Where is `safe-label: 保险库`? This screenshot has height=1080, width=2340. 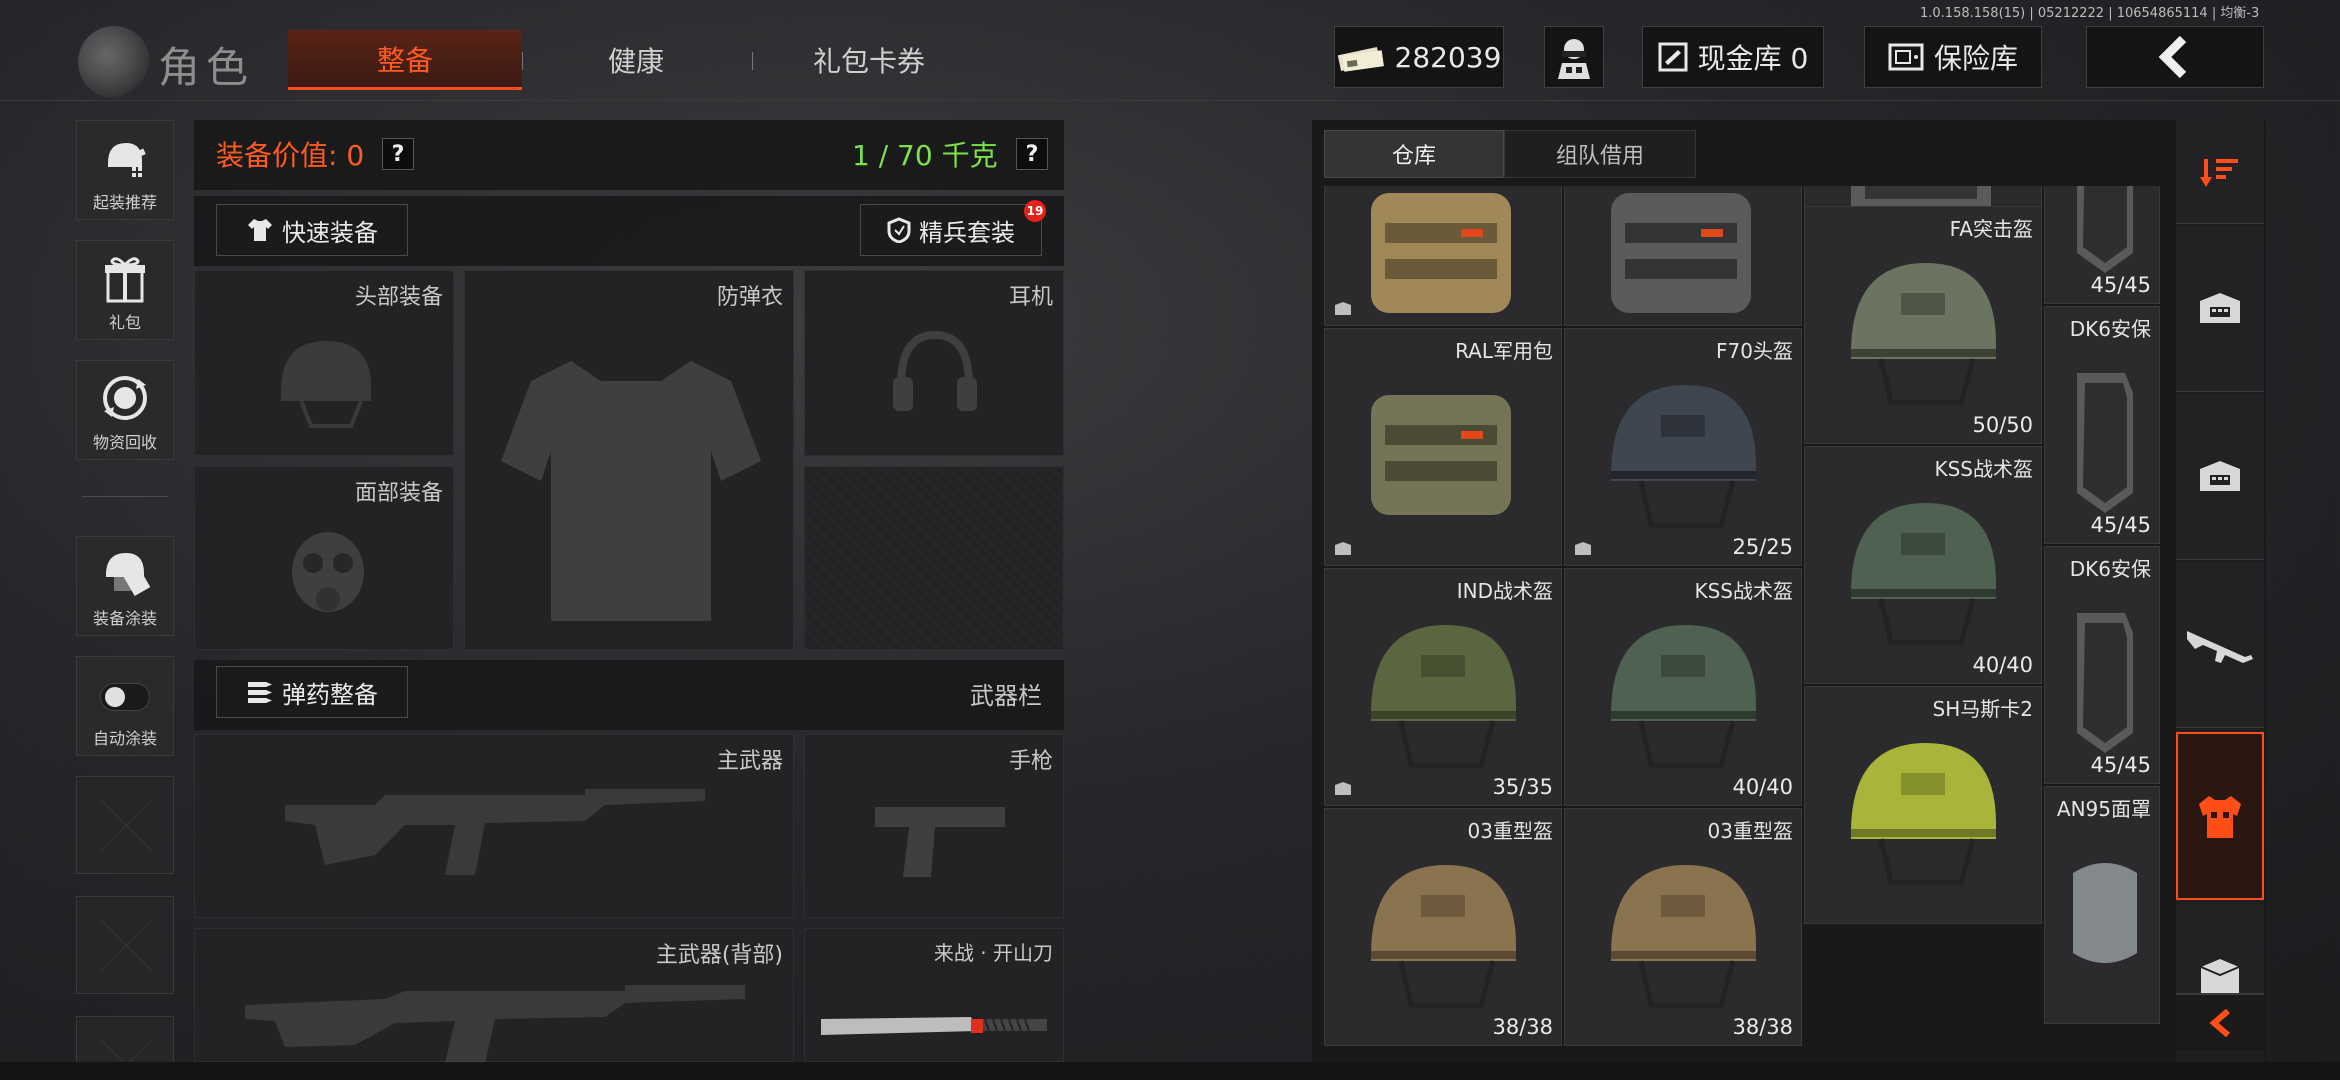
safe-label: 保险库 is located at coordinates (1975, 58).